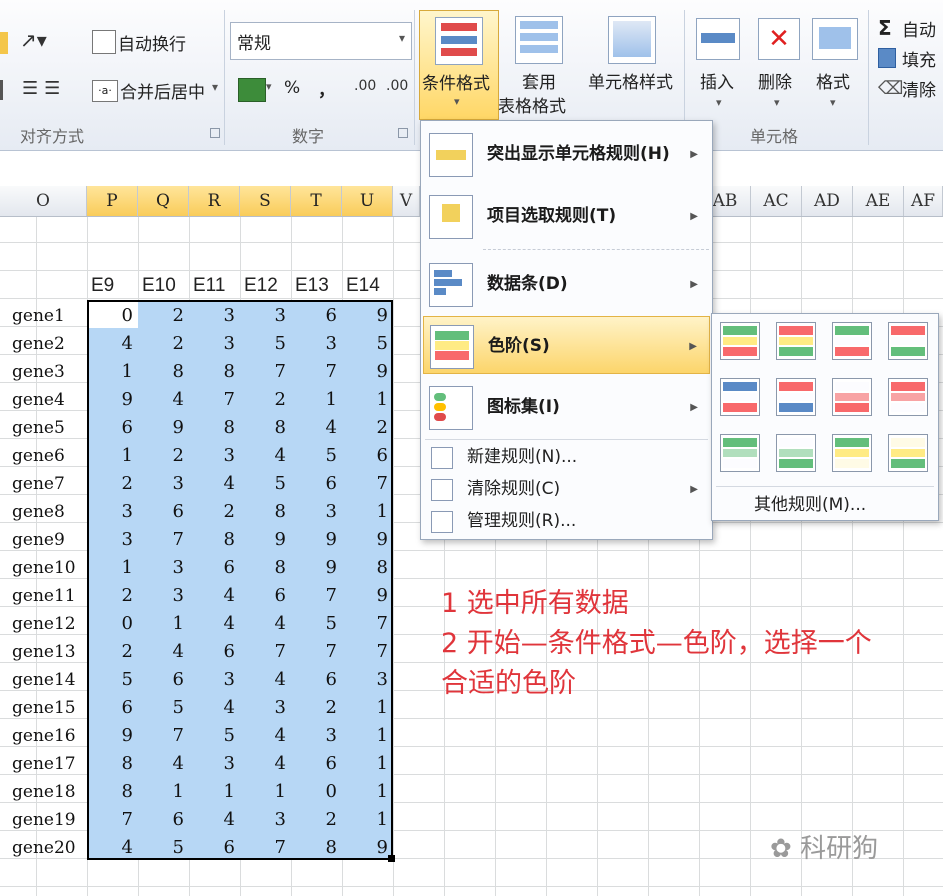 The image size is (943, 896). What do you see at coordinates (878, 201) in the screenshot?
I see `column-header-AE: AE` at bounding box center [878, 201].